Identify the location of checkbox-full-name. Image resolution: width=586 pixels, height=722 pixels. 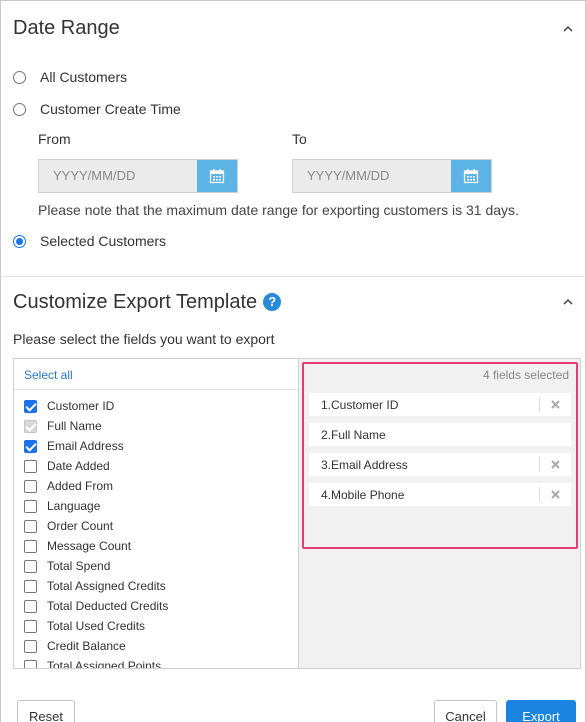
(30, 426).